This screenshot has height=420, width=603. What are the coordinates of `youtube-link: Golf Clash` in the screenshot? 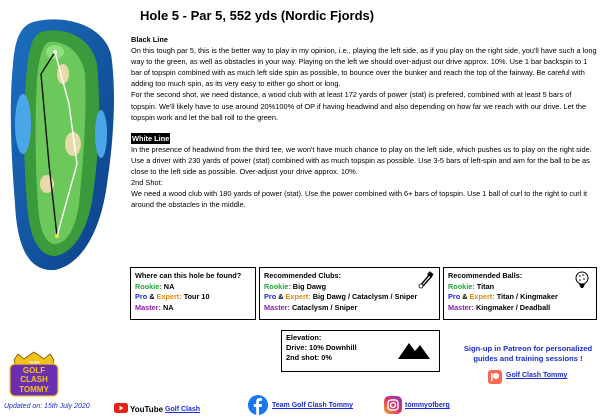 It's located at (182, 409).